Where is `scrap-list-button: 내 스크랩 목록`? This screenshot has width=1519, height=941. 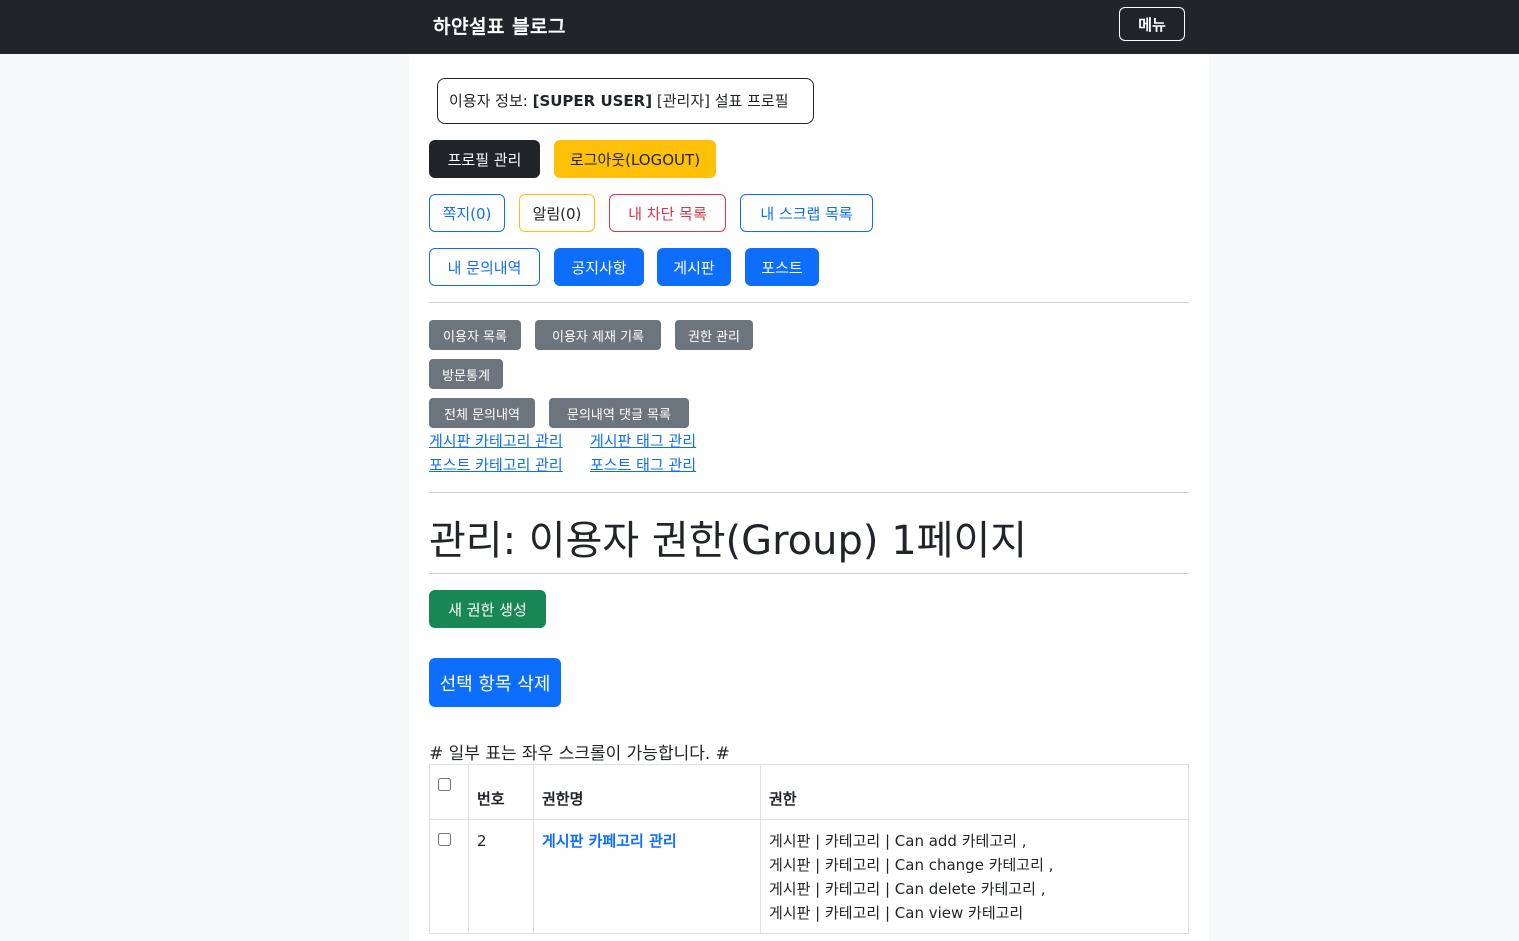
scrap-list-button: 내 스크랩 목록 is located at coordinates (806, 213).